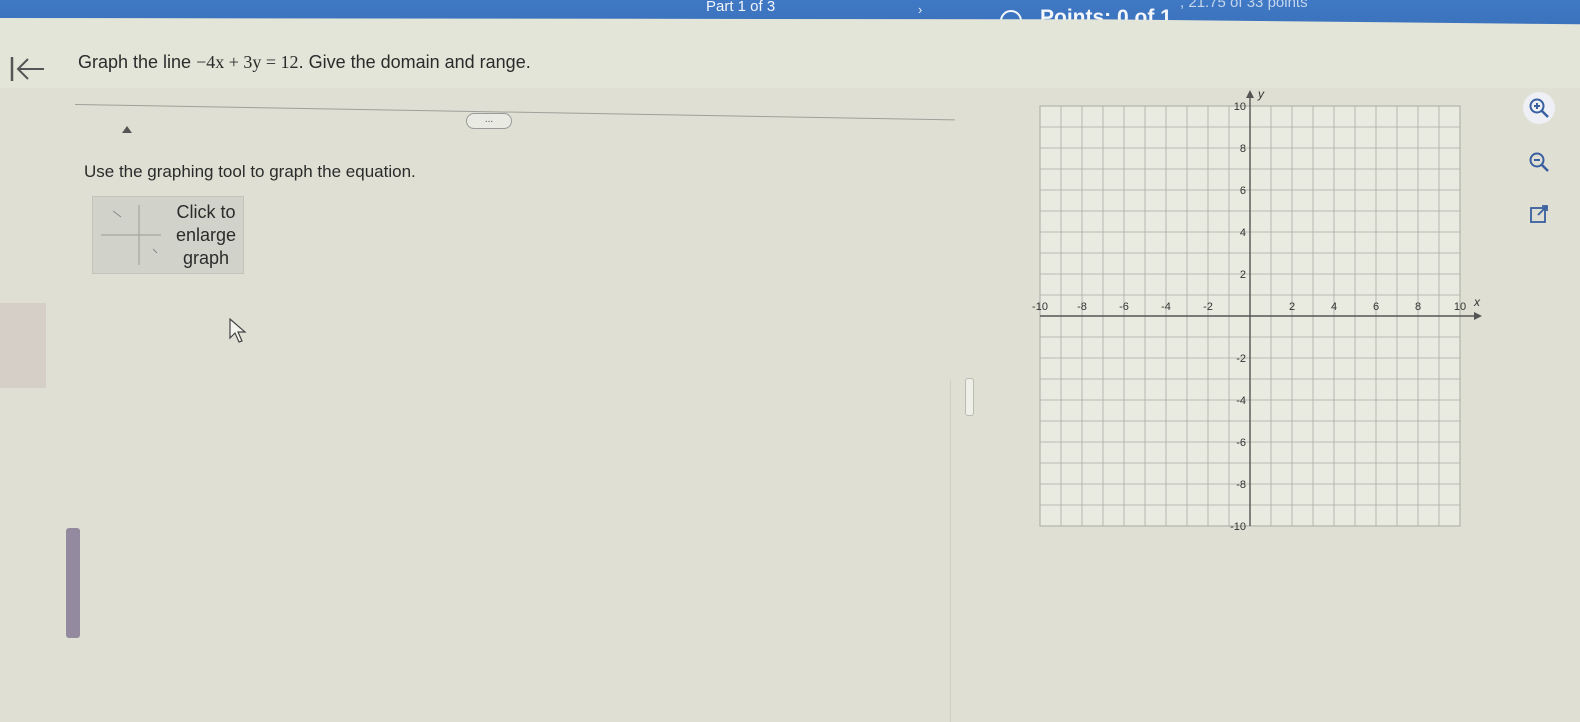 This screenshot has width=1580, height=722. What do you see at coordinates (1208, 307) in the screenshot?
I see `x-tick-label: -2` at bounding box center [1208, 307].